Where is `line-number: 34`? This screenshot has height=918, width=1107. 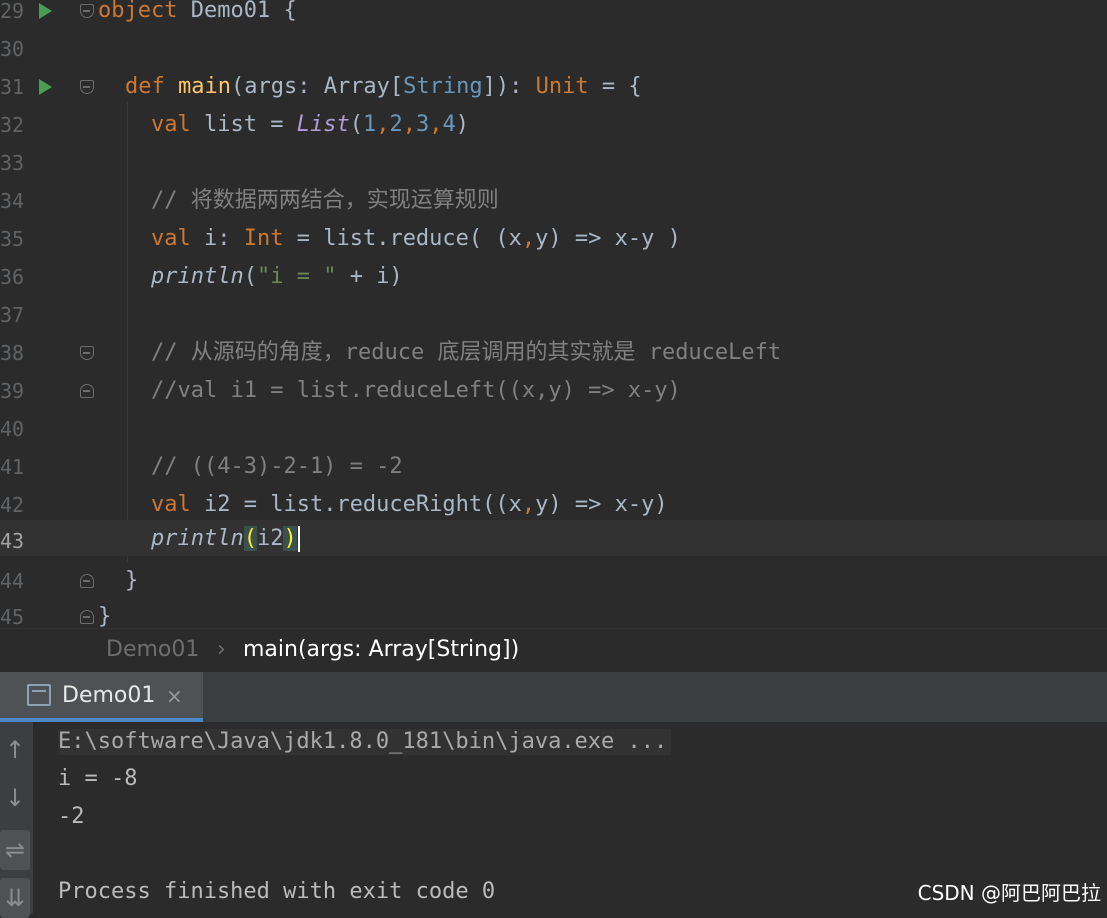
line-number: 34 is located at coordinates (12, 201).